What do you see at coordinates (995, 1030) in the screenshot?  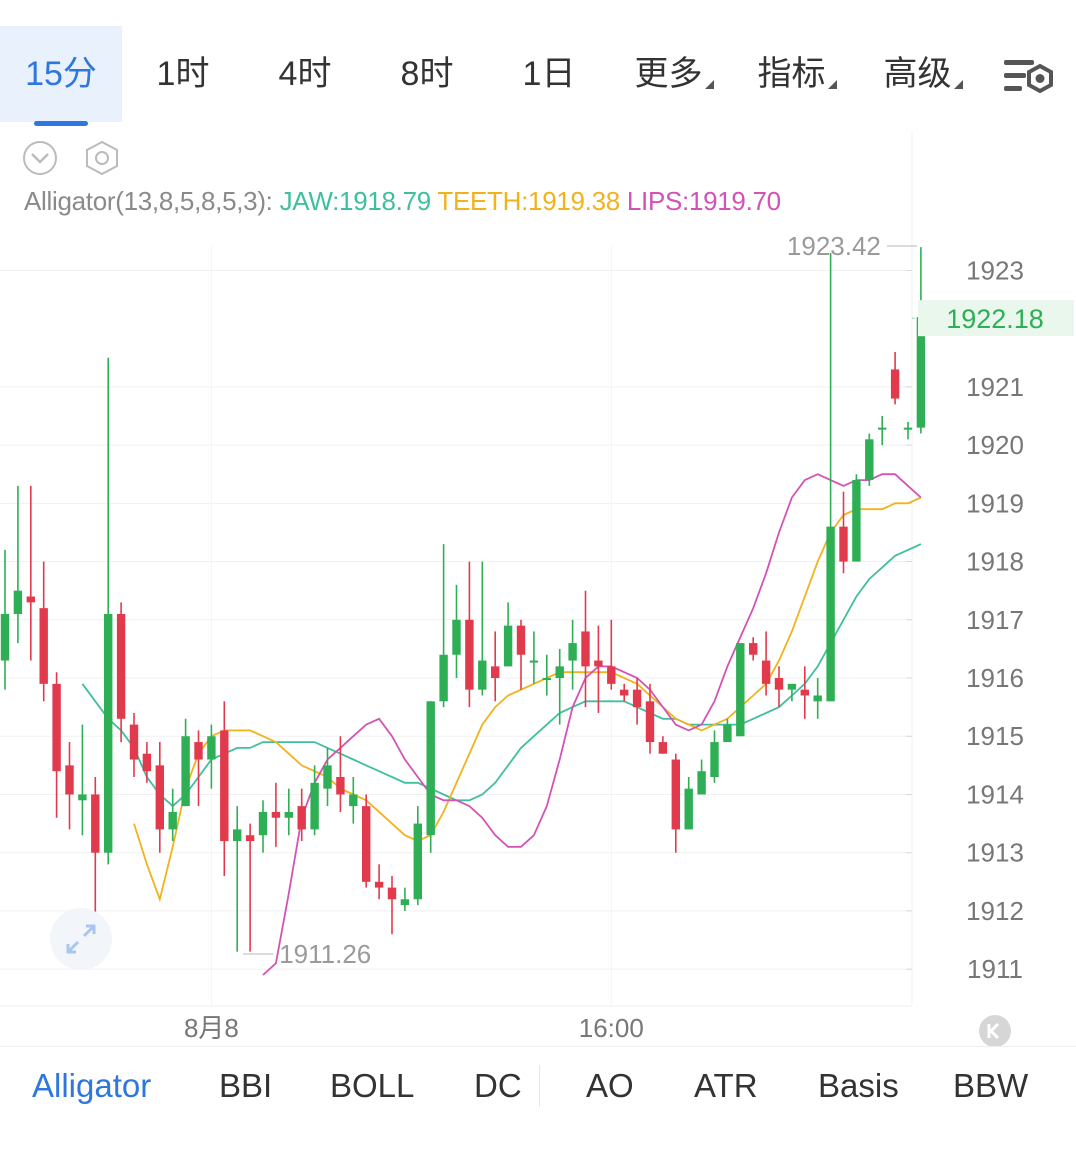 I see `scroll-to-latest-icon` at bounding box center [995, 1030].